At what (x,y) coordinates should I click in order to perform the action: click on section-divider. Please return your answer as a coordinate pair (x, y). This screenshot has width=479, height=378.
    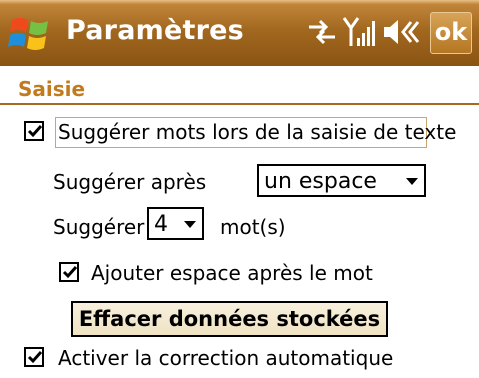
    Looking at the image, I should click on (239, 104).